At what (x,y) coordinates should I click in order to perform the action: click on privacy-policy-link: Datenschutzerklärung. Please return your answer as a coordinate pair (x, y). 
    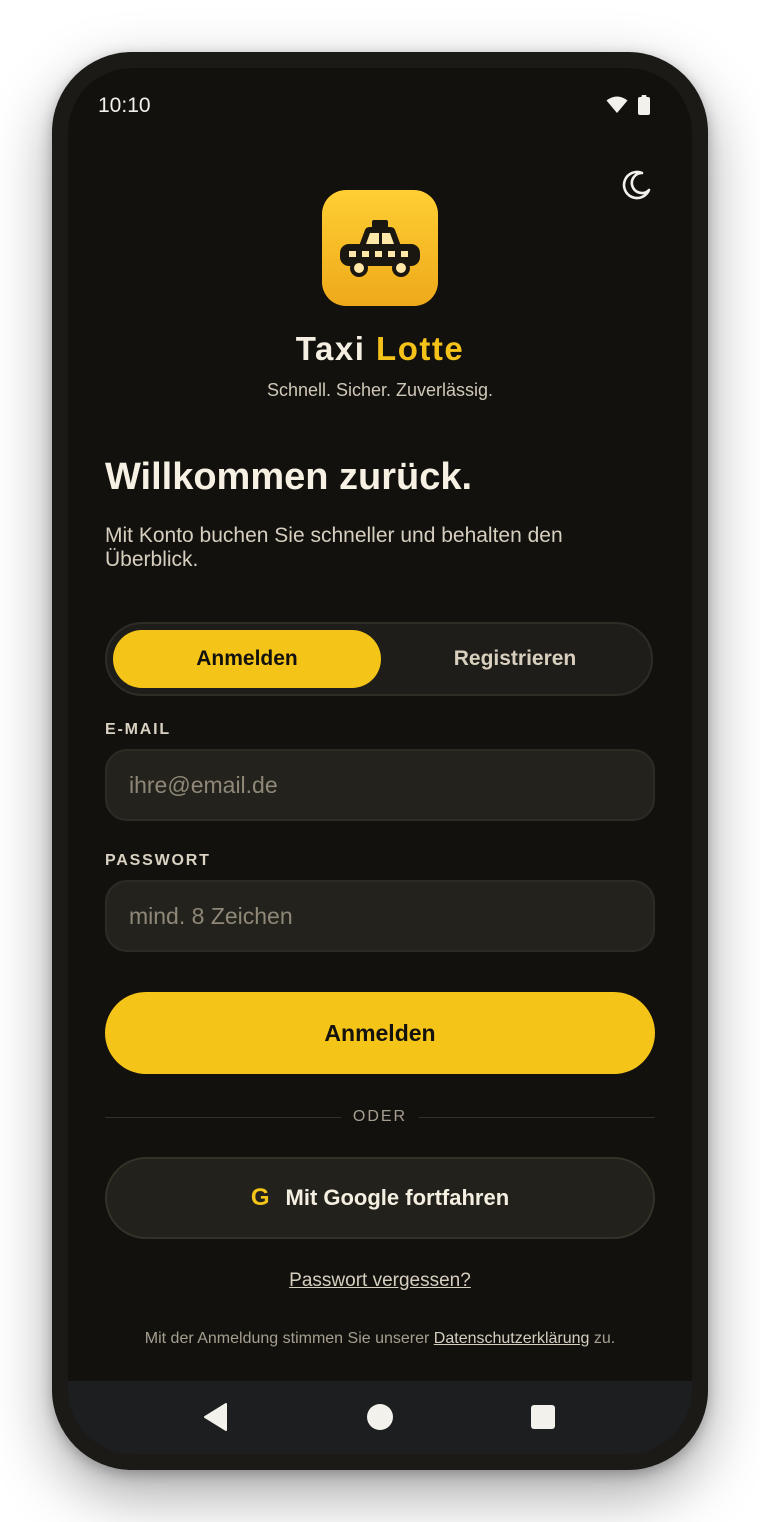
    Looking at the image, I should click on (512, 1338).